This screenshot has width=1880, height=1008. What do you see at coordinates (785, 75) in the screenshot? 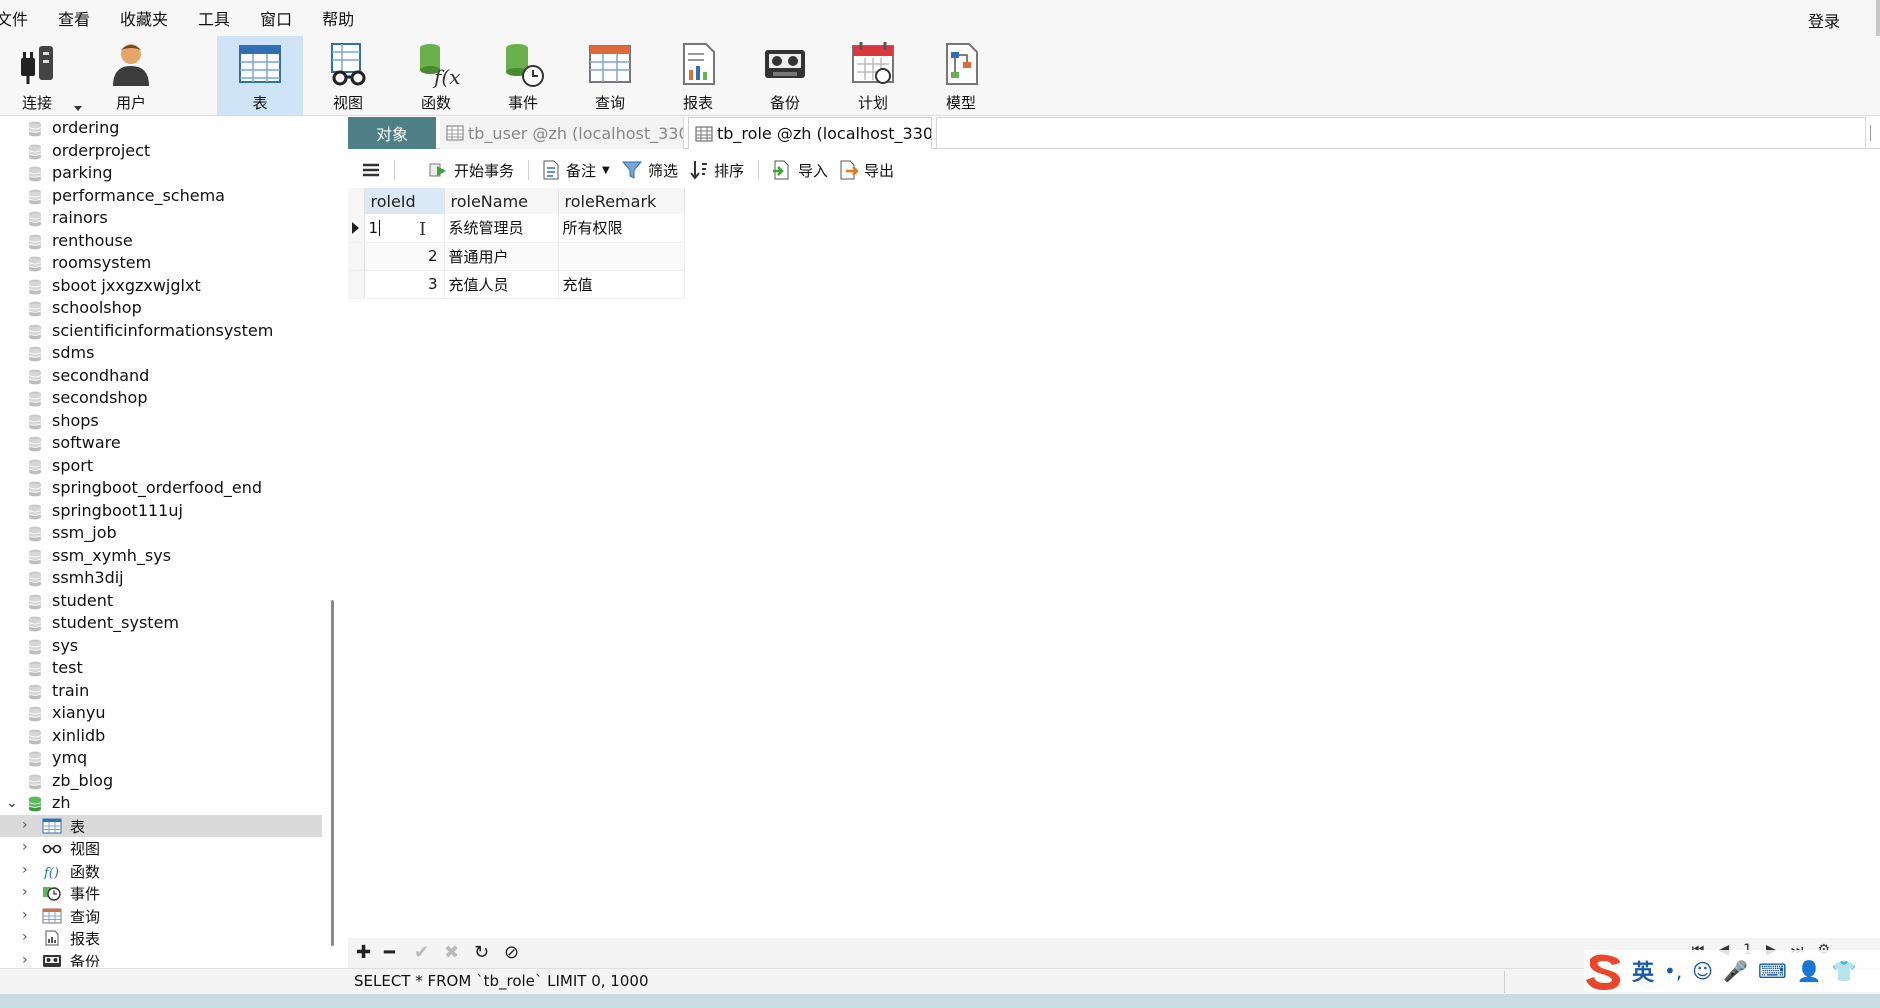
I see `backup-button: 备份` at bounding box center [785, 75].